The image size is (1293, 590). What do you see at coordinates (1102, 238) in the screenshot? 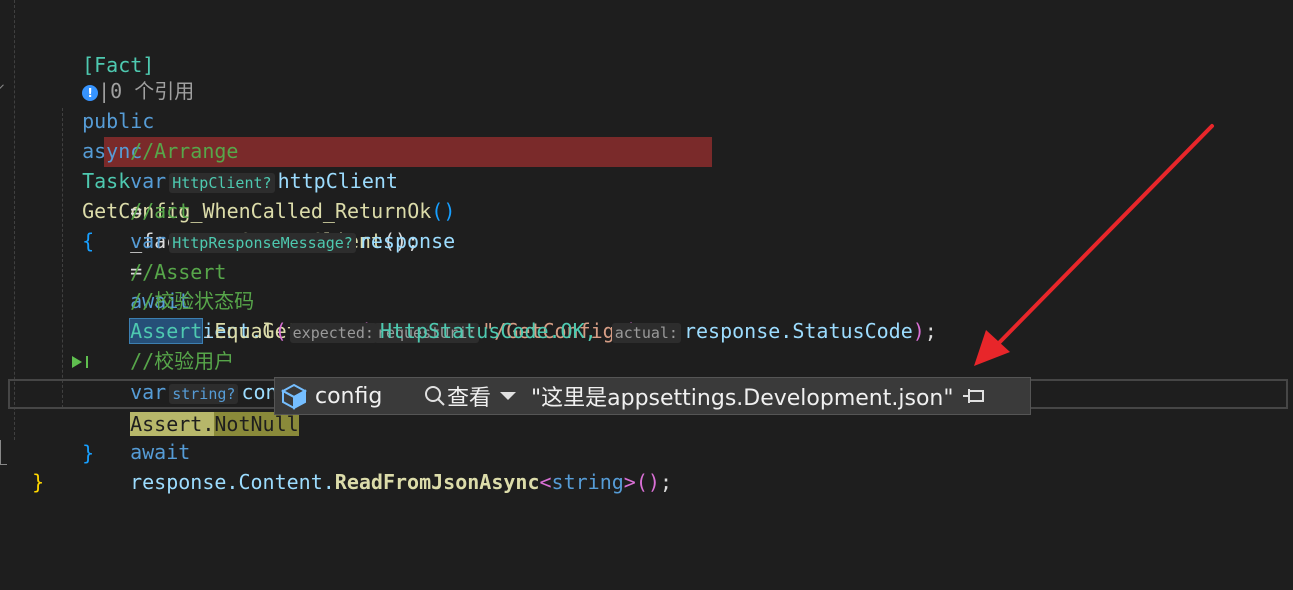
I see `annotation-arrow-shaft` at bounding box center [1102, 238].